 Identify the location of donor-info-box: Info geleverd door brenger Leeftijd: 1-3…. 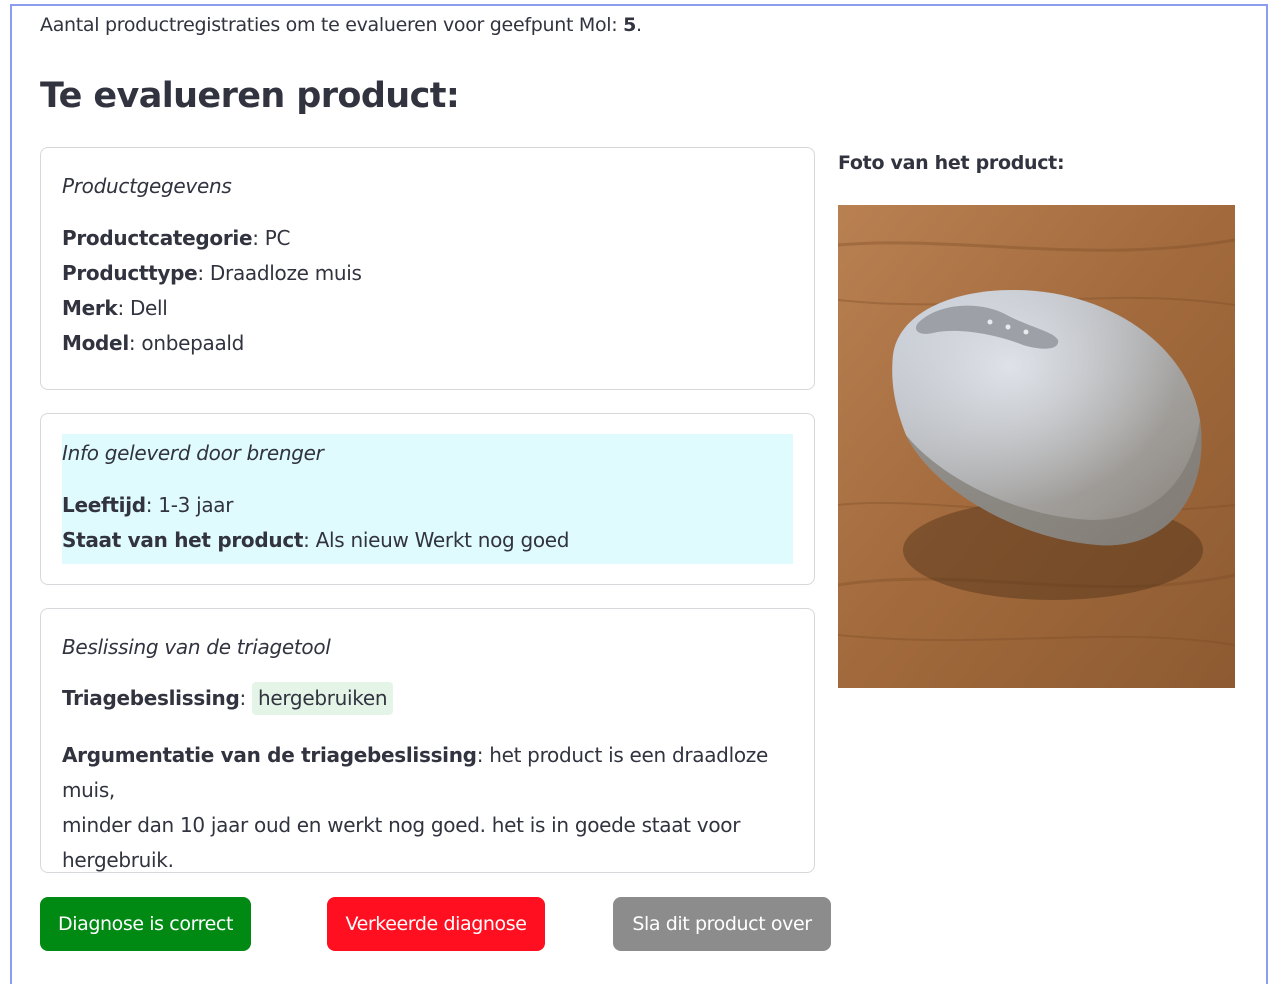
(427, 499).